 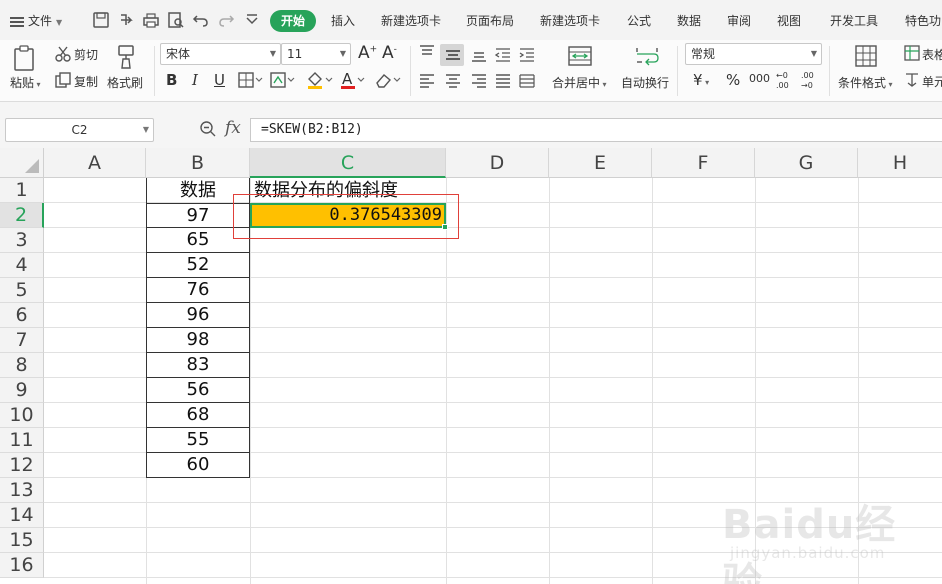 I want to click on thousands-button: 000, so click(x=759, y=78).